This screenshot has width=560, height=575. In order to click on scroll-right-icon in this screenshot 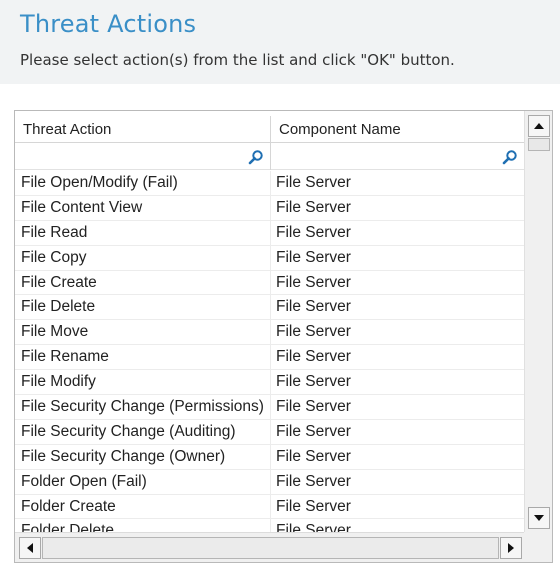, I will do `click(511, 548)`.